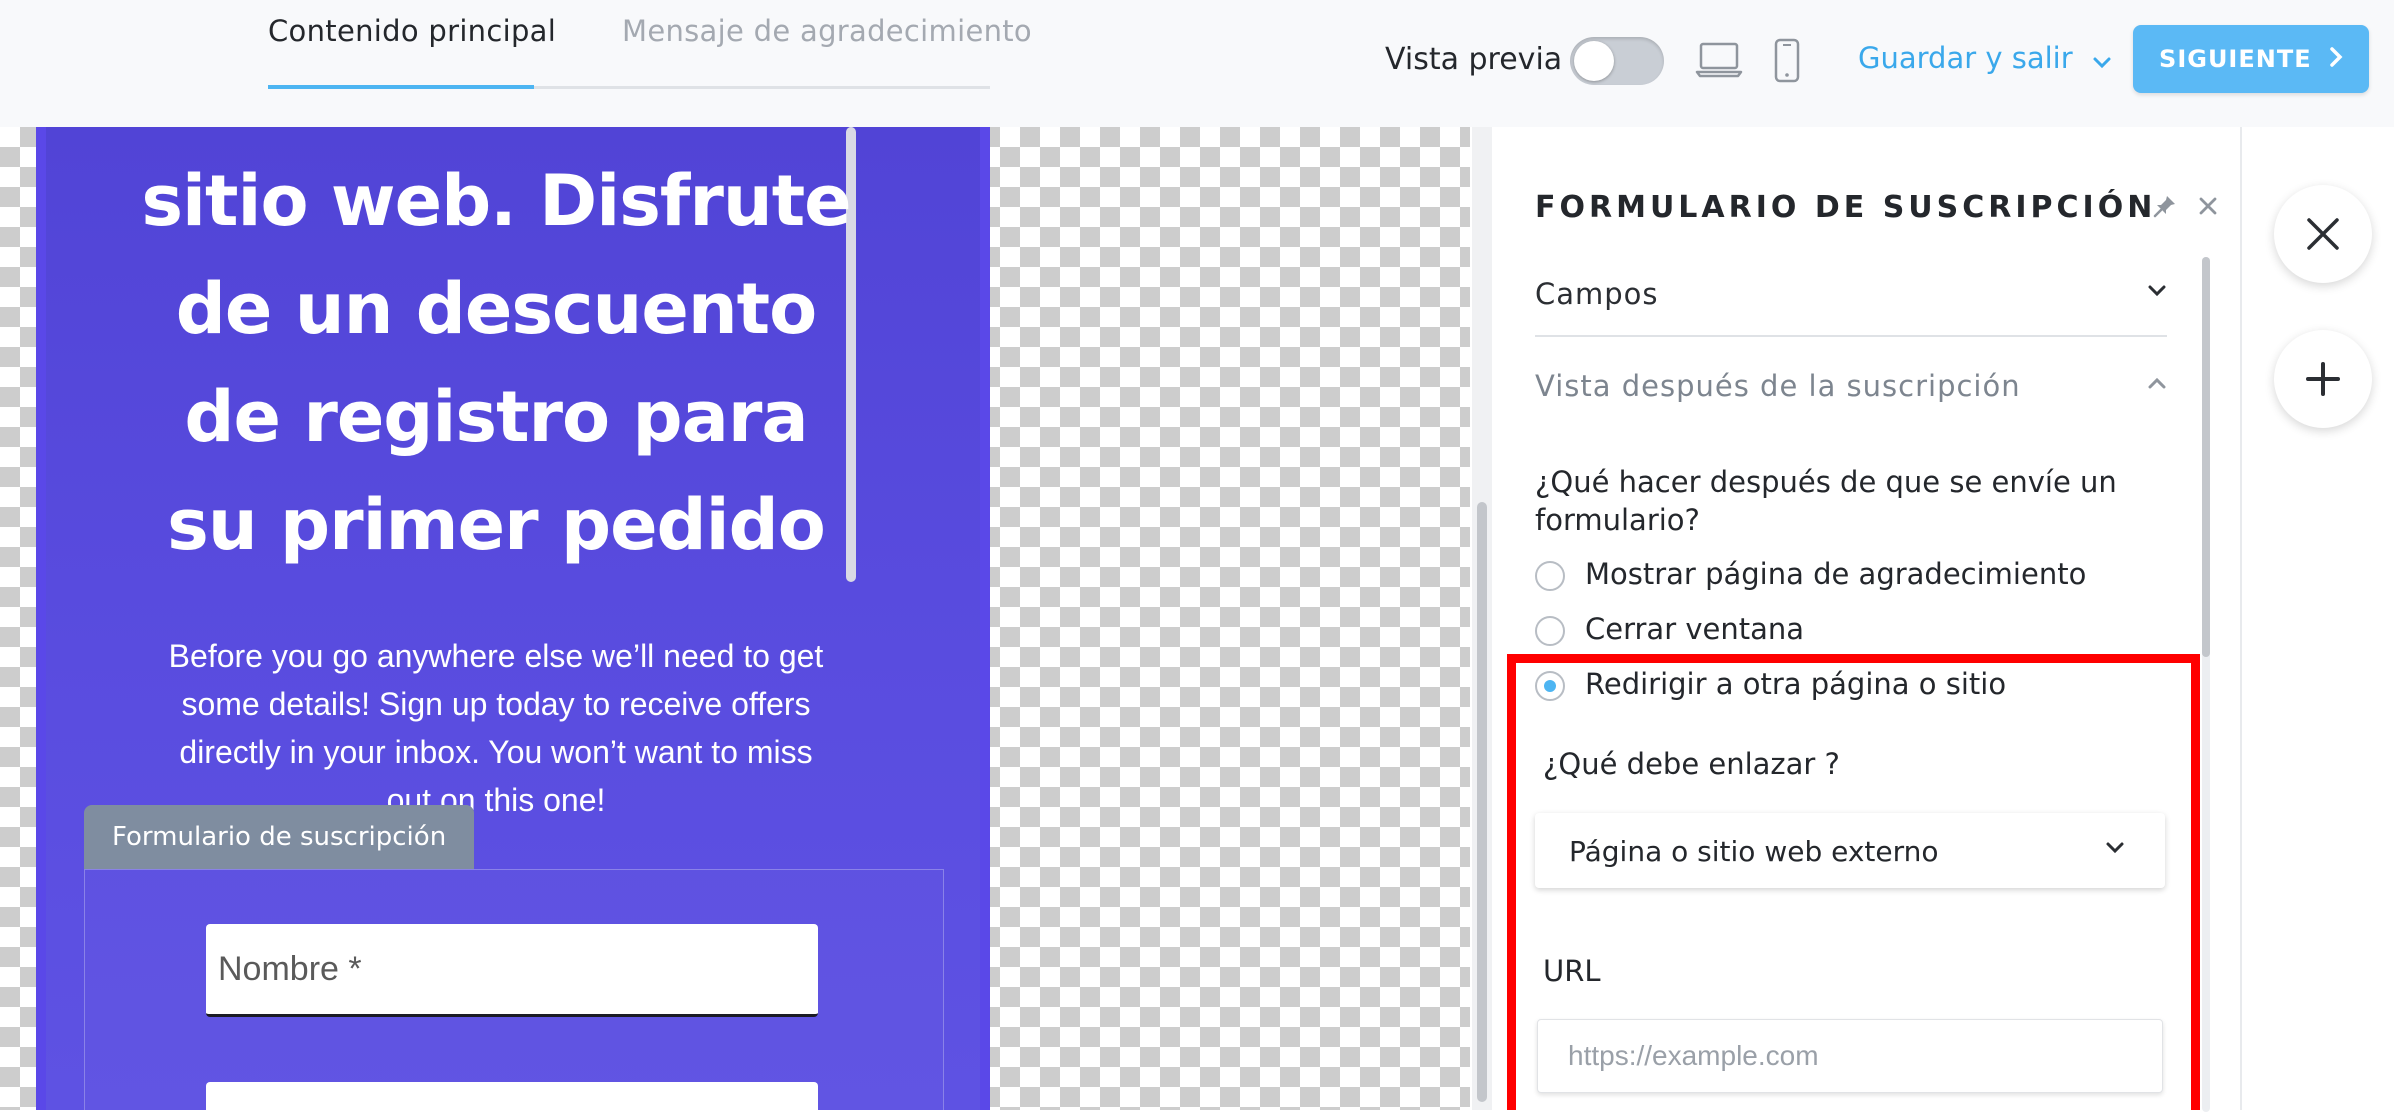 This screenshot has width=2394, height=1112. I want to click on radio-label: Cerrar ventana, so click(1695, 629).